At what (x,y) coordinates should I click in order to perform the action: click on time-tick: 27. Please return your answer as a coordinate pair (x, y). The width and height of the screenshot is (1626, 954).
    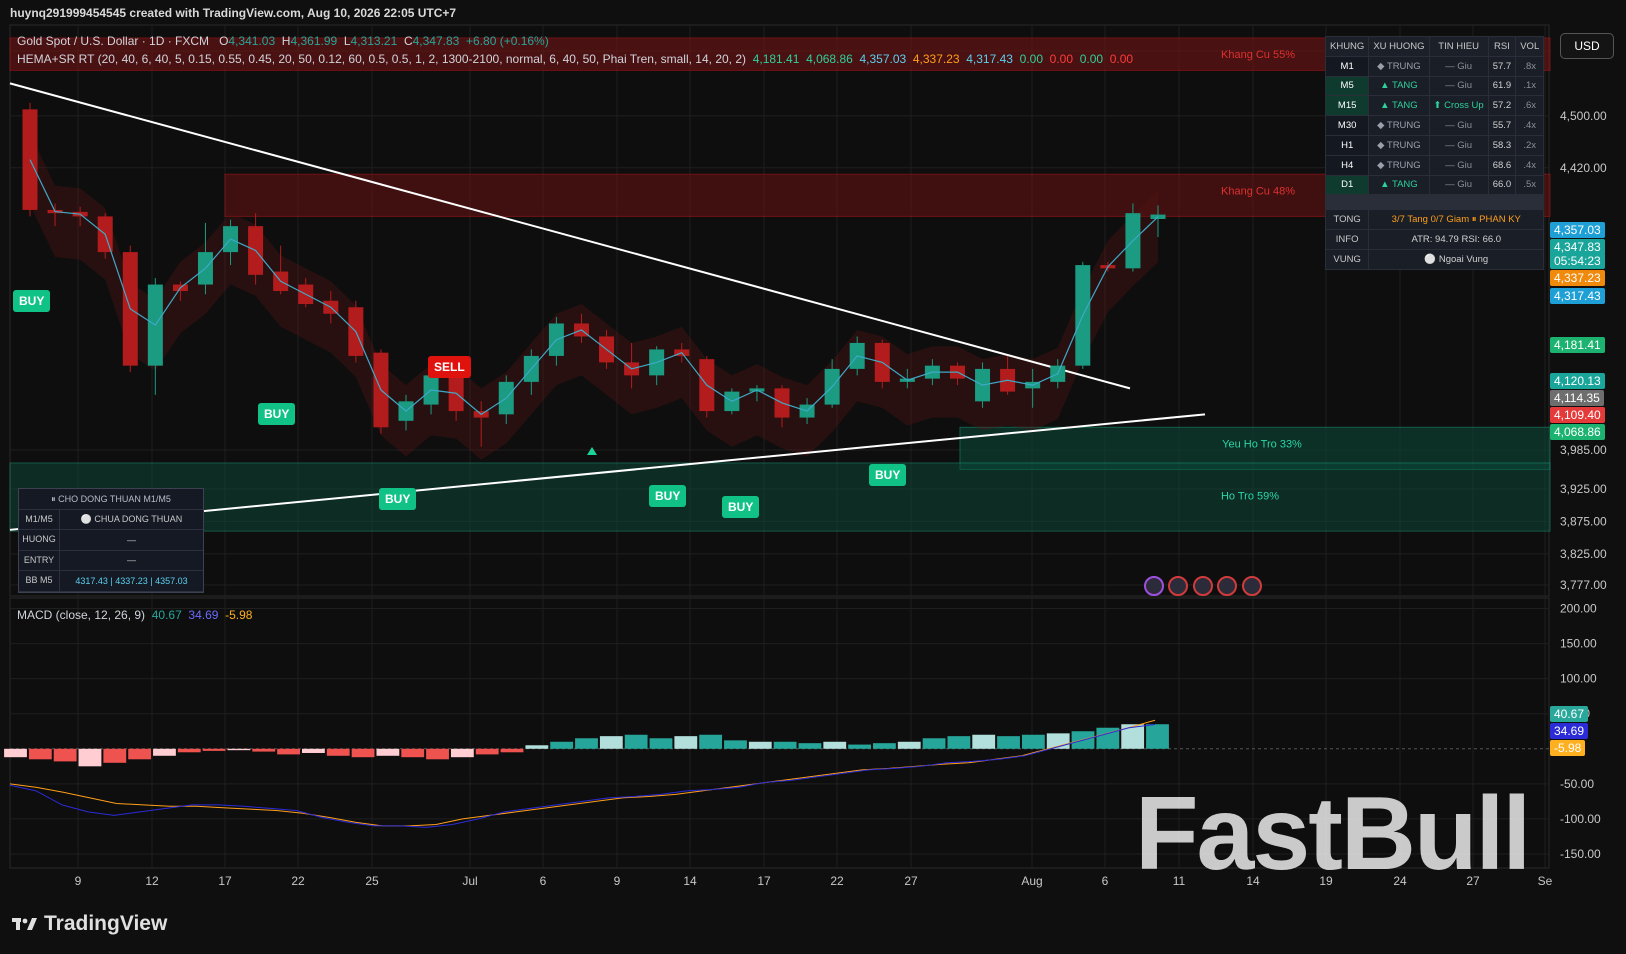
    Looking at the image, I should click on (911, 881).